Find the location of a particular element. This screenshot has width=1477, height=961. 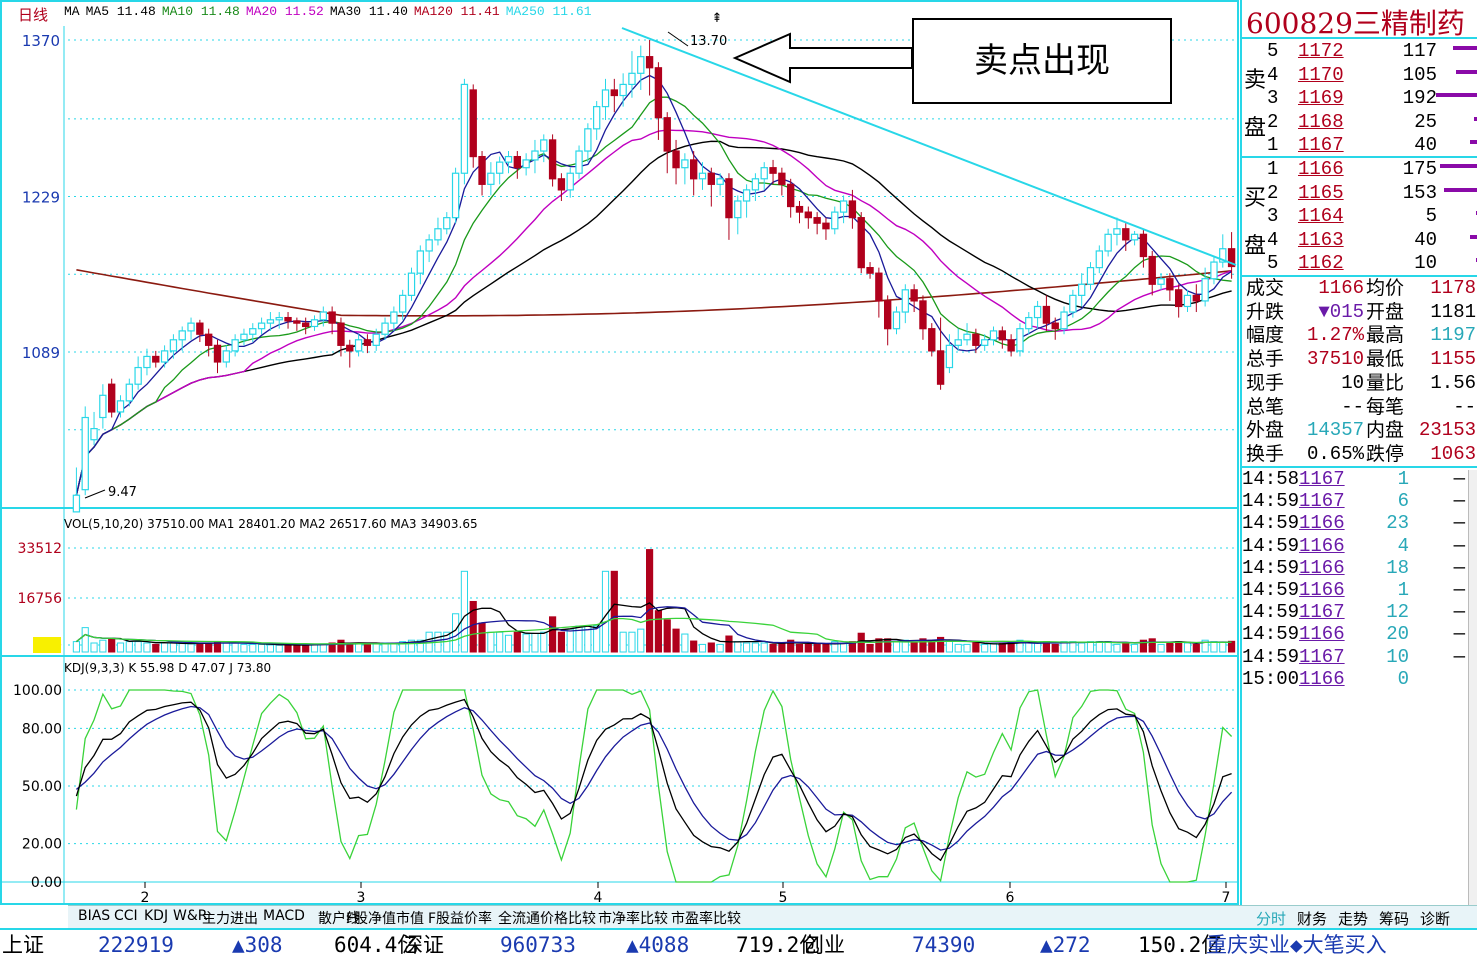

indicator-tab: F股益价率 is located at coordinates (460, 918).